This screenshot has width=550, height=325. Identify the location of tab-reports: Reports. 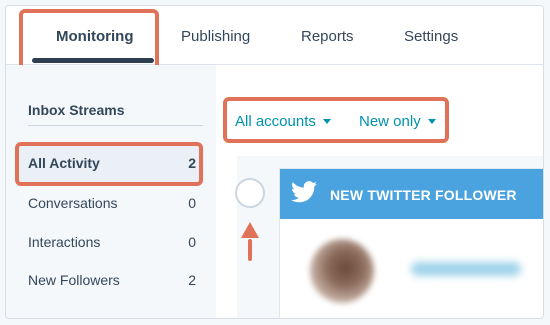
(327, 36).